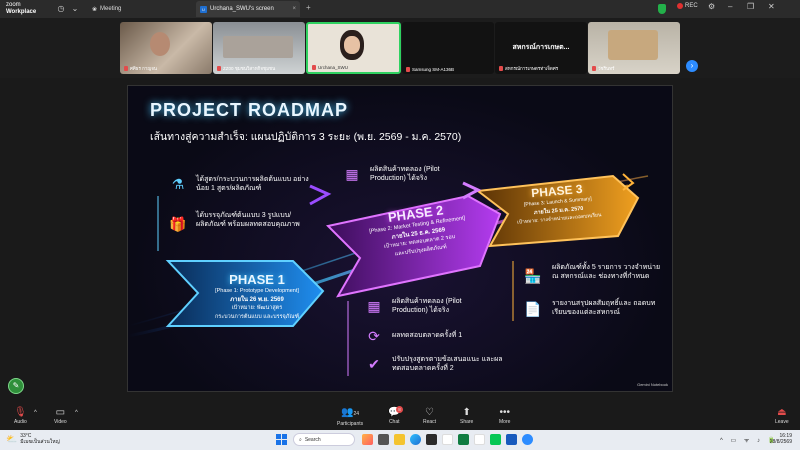 The image size is (800, 450). Describe the element at coordinates (634, 48) in the screenshot. I see `participant-tile: วัชรินทร์` at that location.